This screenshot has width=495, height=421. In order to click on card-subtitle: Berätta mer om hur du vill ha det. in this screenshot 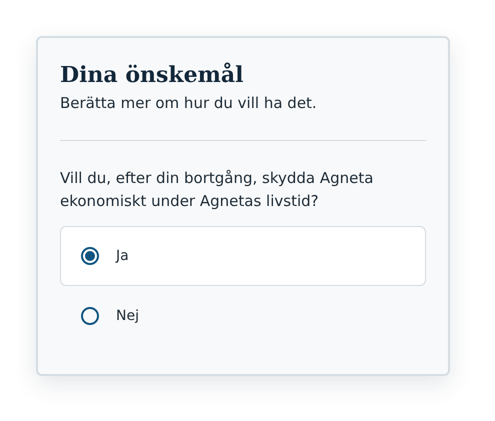, I will do `click(189, 103)`.